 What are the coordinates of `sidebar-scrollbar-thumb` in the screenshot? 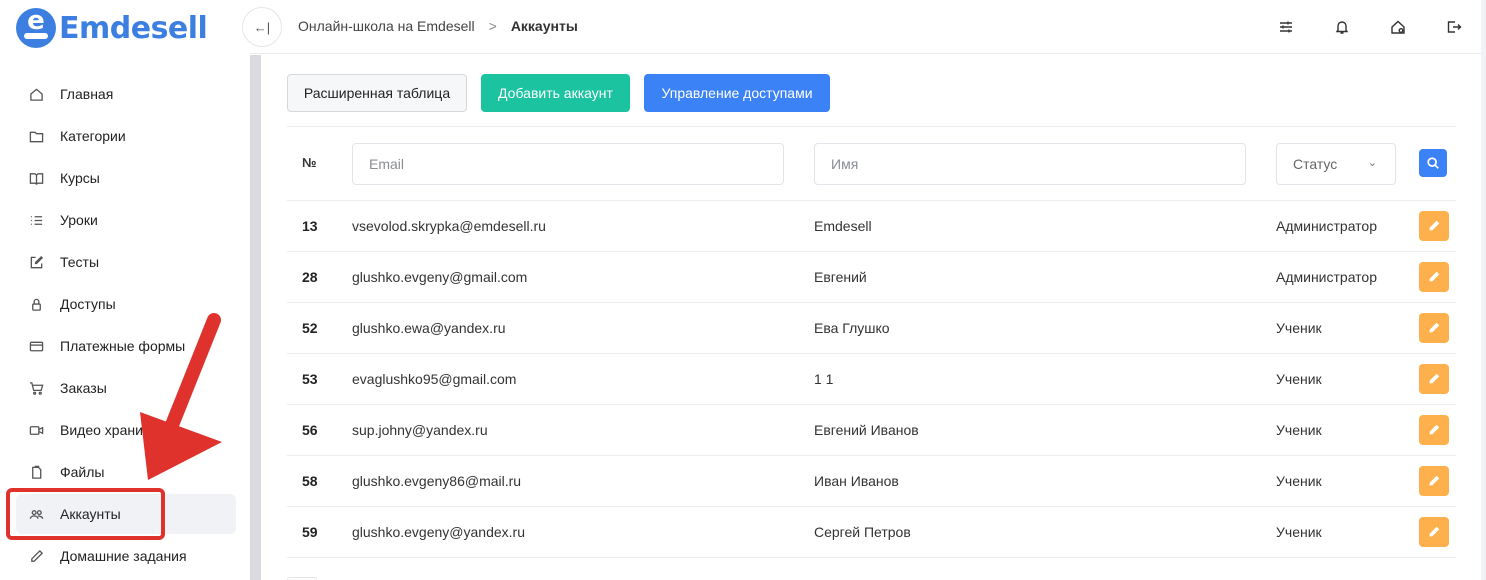 It's located at (255, 317).